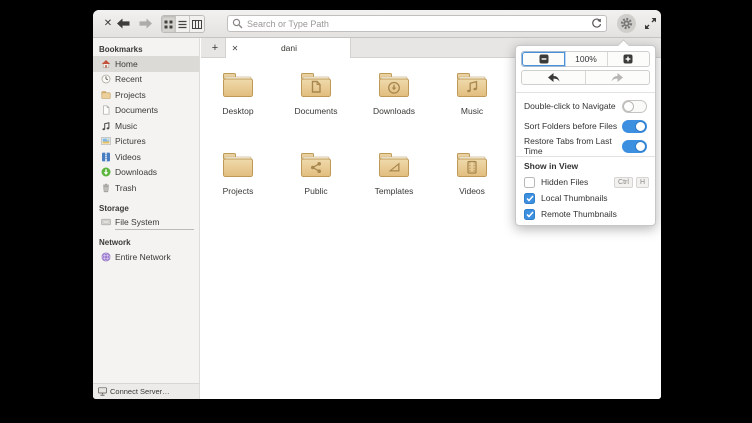 The height and width of the screenshot is (423, 752). I want to click on sidebar-item-documents: Documents, so click(146, 111).